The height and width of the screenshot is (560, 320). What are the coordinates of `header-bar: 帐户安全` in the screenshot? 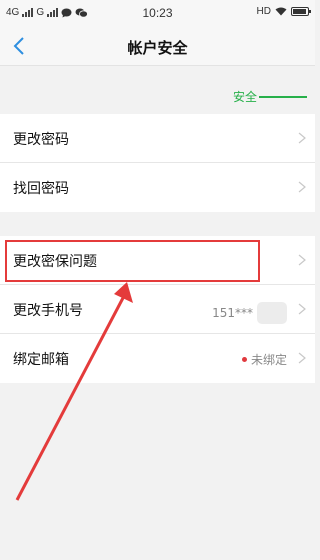 It's located at (157, 46).